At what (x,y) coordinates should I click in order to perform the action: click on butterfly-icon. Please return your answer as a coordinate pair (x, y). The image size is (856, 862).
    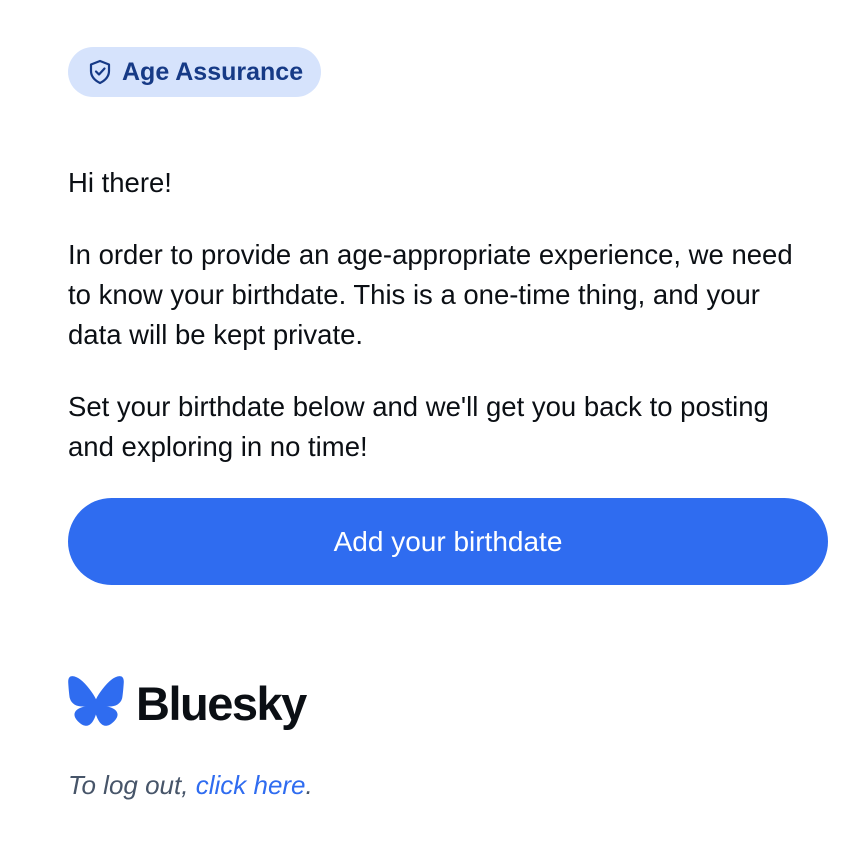
    Looking at the image, I should click on (96, 703).